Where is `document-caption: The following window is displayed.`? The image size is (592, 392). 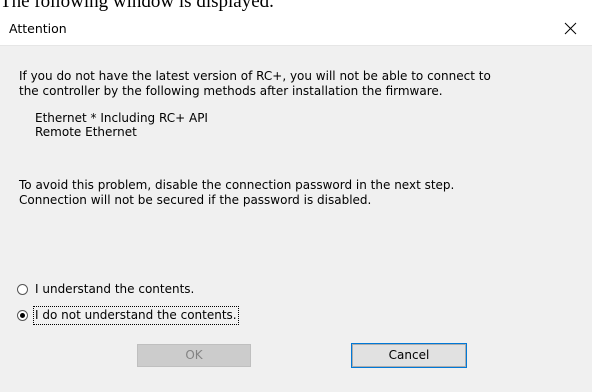
document-caption: The following window is displayed. is located at coordinates (137, 6).